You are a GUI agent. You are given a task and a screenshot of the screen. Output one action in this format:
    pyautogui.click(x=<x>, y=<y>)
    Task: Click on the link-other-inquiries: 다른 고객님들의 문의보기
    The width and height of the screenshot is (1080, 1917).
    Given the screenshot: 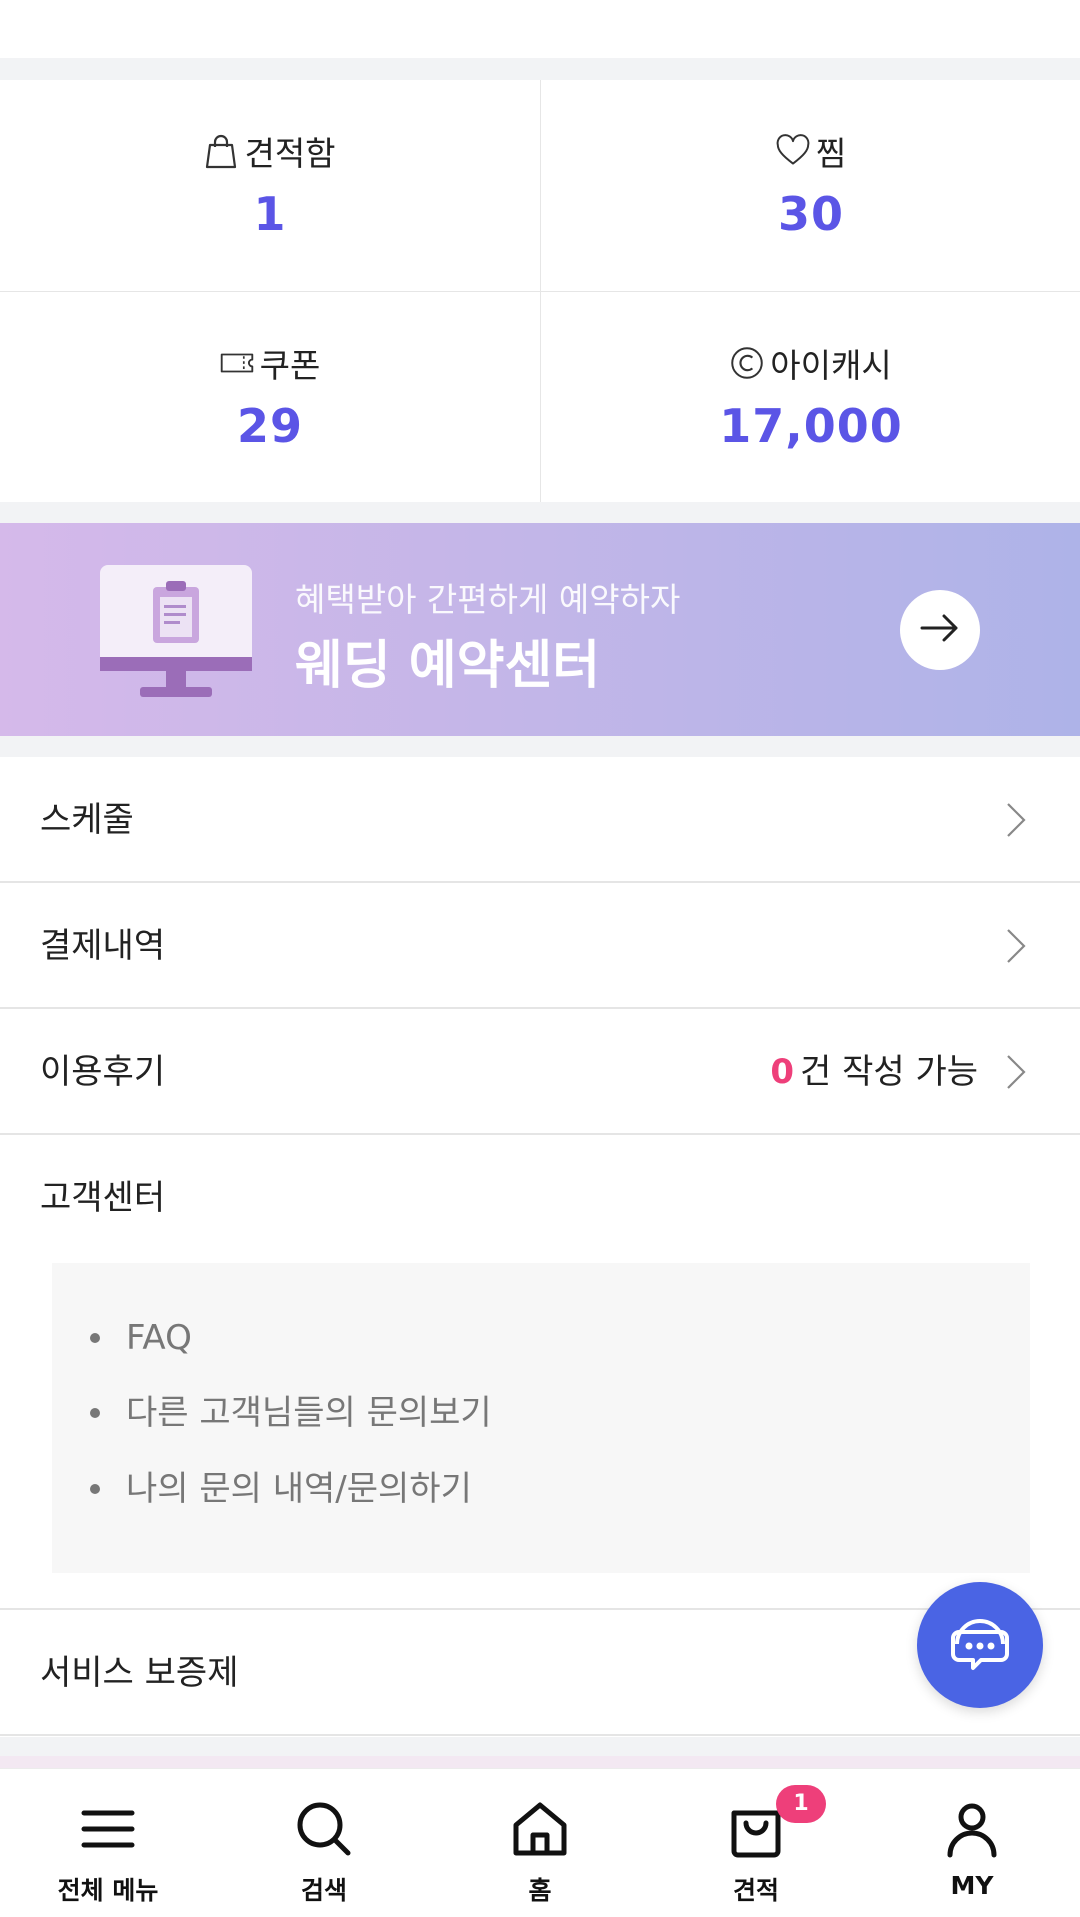 What is the action you would take?
    pyautogui.click(x=291, y=1413)
    